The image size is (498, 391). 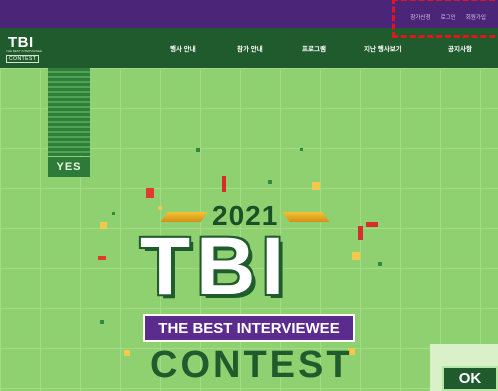 I want to click on yes-button: YES, so click(x=69, y=167).